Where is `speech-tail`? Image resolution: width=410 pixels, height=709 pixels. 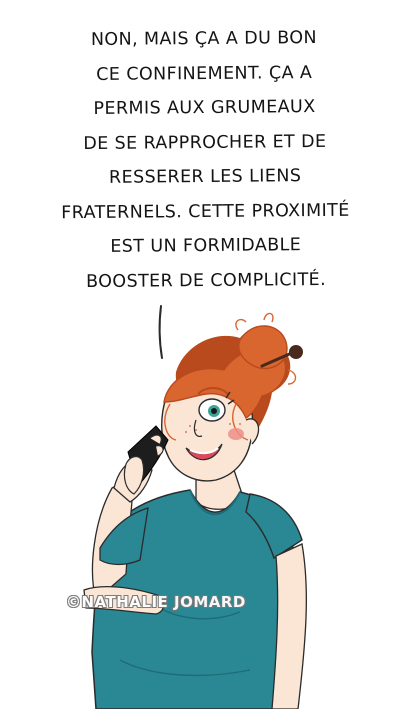
speech-tail is located at coordinates (160, 332).